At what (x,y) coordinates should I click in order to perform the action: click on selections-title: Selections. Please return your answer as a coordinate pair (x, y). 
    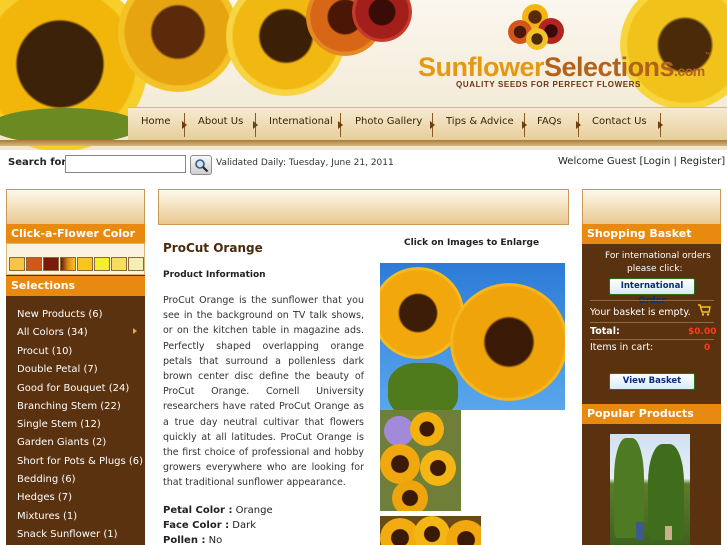
    Looking at the image, I should click on (75, 286).